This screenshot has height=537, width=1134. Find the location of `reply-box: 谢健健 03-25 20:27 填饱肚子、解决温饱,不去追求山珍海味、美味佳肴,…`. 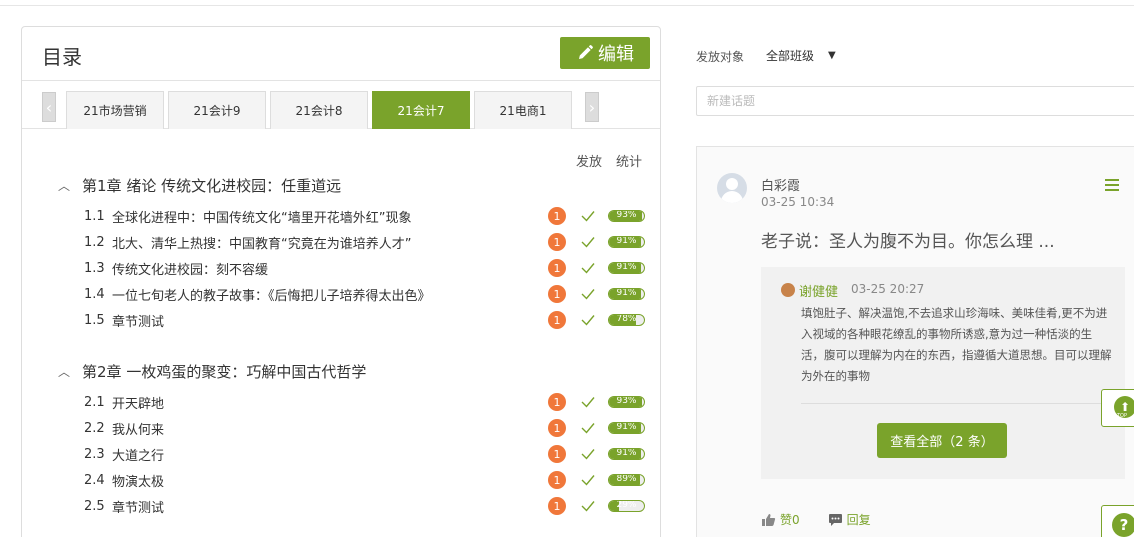

reply-box: 谢健健 03-25 20:27 填饱肚子、解决温饱,不去追求山珍海味、美味佳肴,… is located at coordinates (943, 373).